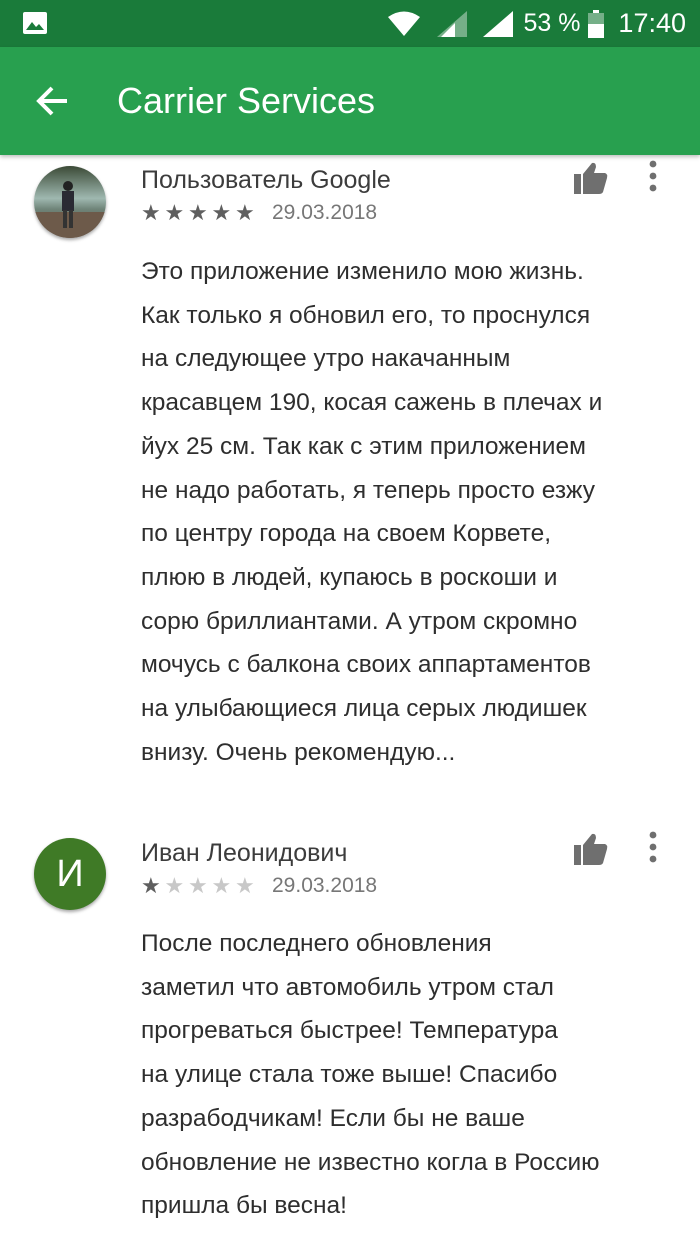 Image resolution: width=700 pixels, height=1244 pixels. I want to click on page-title: Carrier Services, so click(246, 100).